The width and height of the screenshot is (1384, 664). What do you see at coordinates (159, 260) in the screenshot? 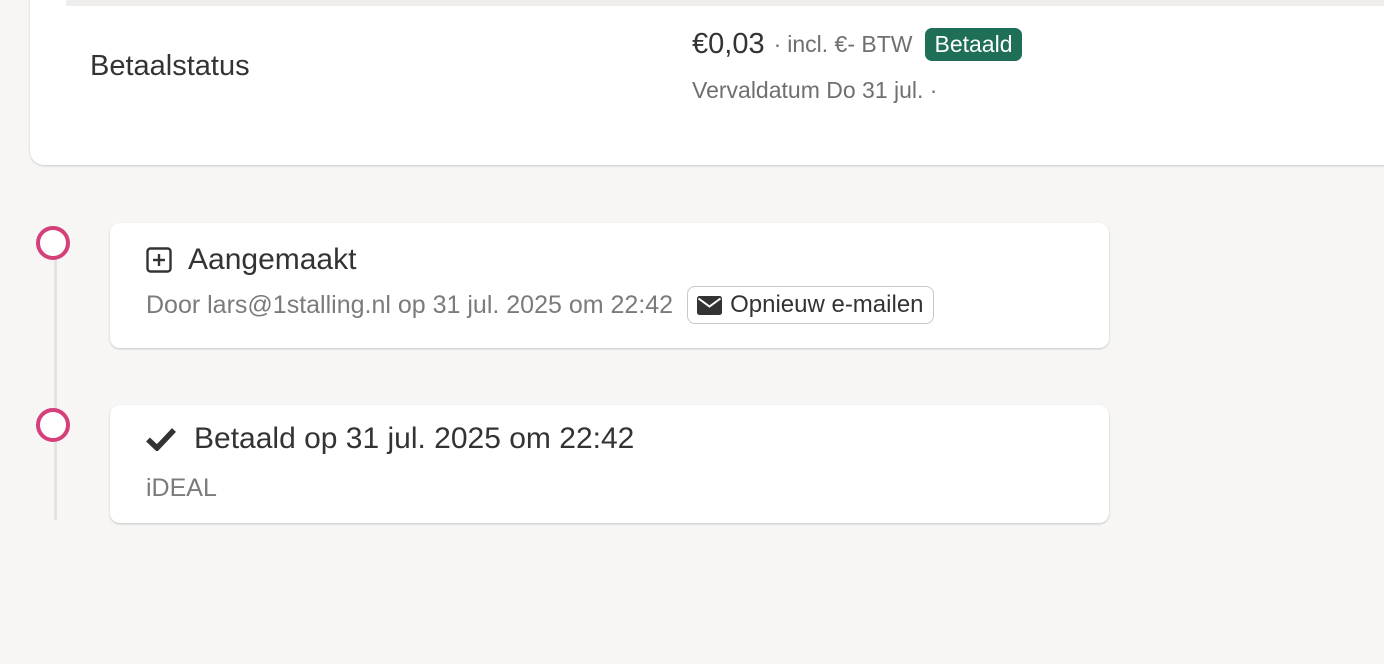
I see `plus-square-icon` at bounding box center [159, 260].